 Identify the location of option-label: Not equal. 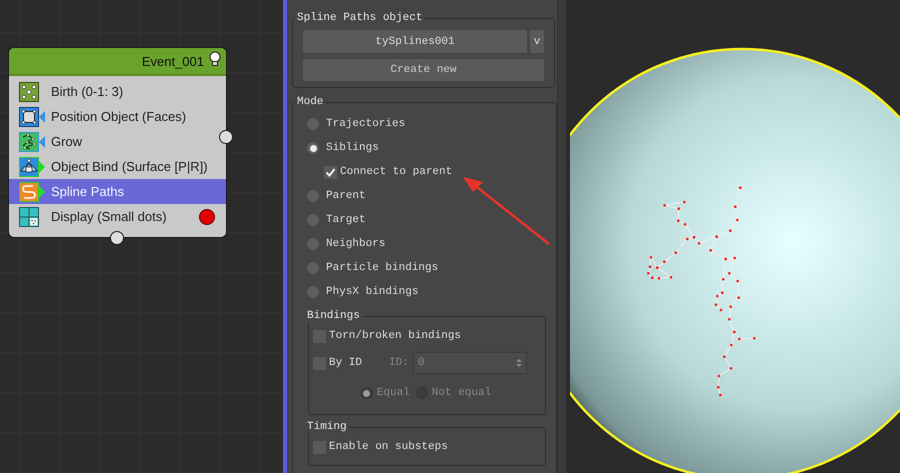
(462, 393).